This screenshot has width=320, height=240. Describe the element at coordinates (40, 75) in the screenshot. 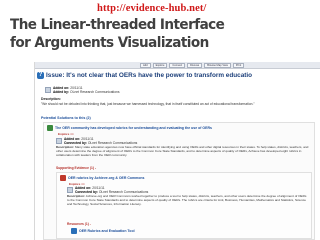

I see `issue-icon: ?` at that location.